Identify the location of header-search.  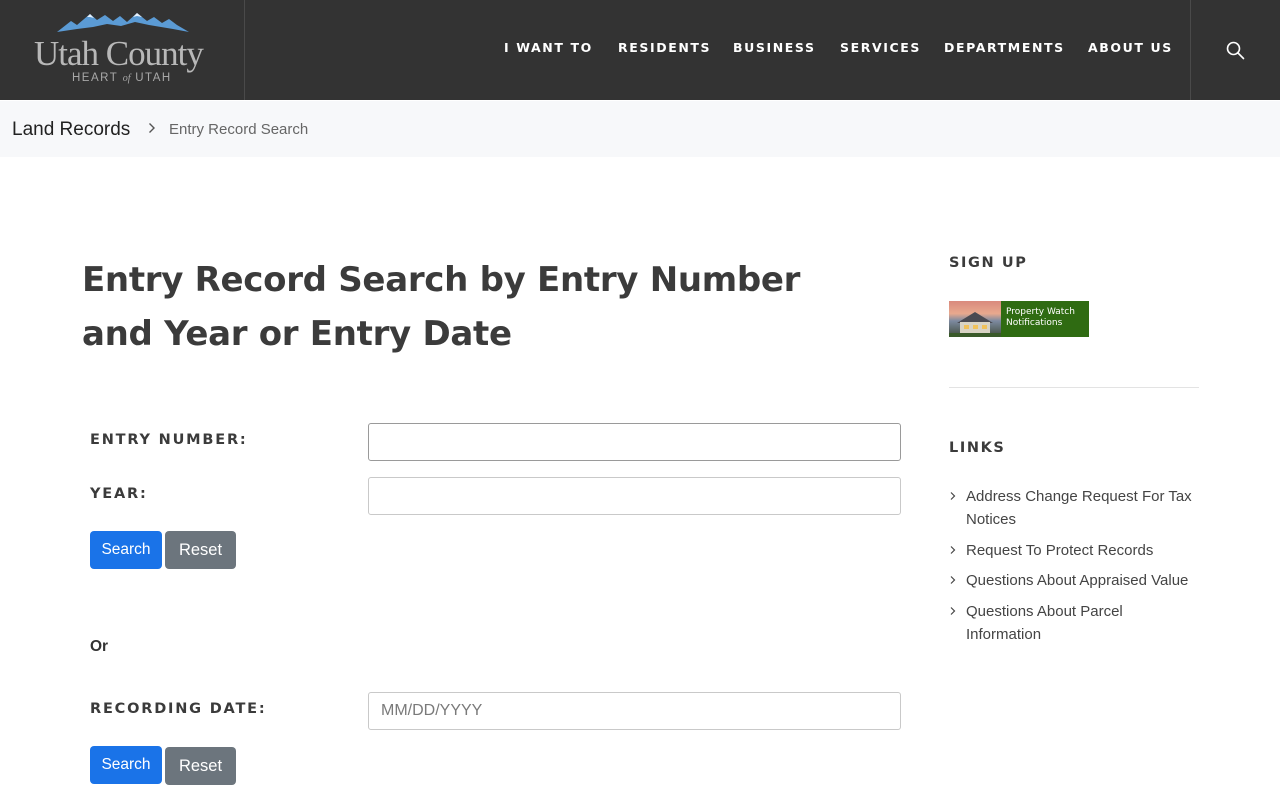
(1235, 50).